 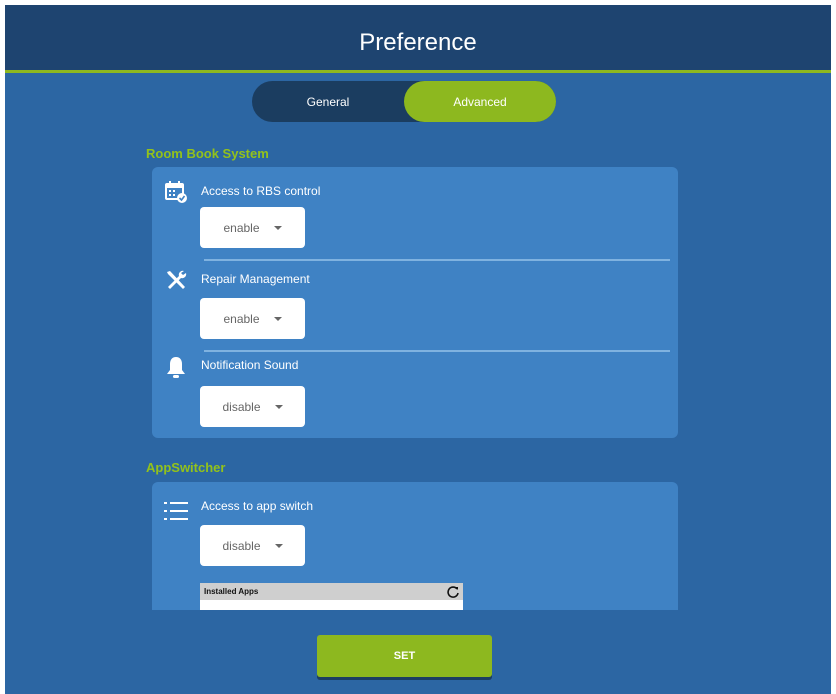 What do you see at coordinates (241, 406) in the screenshot?
I see `notification-sound-value: disable` at bounding box center [241, 406].